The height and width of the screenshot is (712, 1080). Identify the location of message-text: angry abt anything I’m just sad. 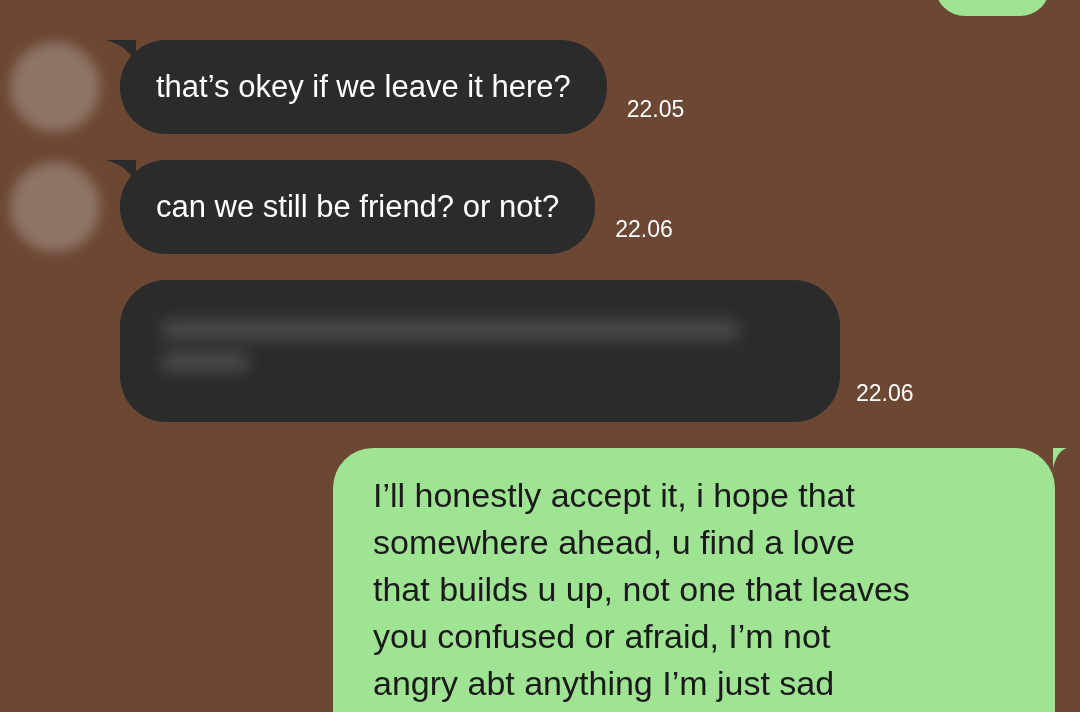
(604, 683).